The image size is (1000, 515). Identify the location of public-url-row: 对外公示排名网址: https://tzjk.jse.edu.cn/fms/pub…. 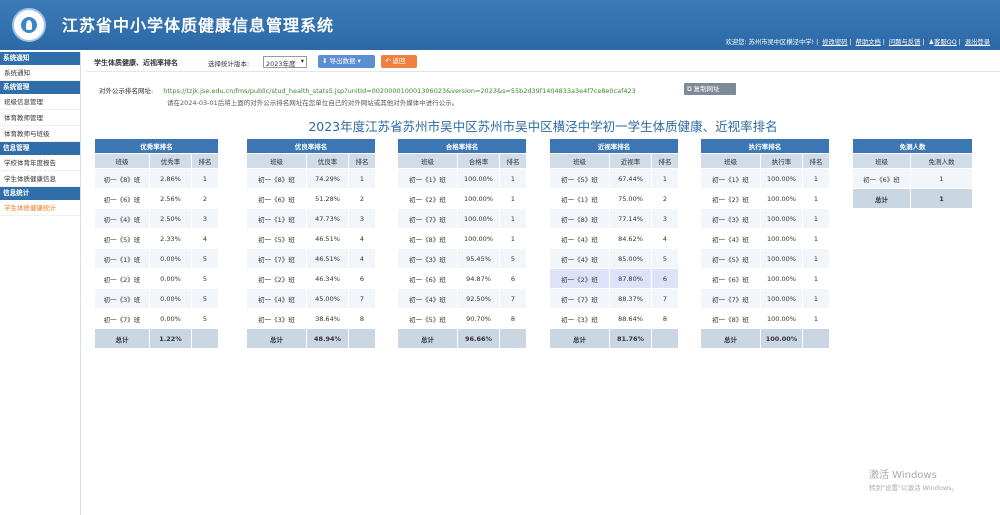
(367, 90).